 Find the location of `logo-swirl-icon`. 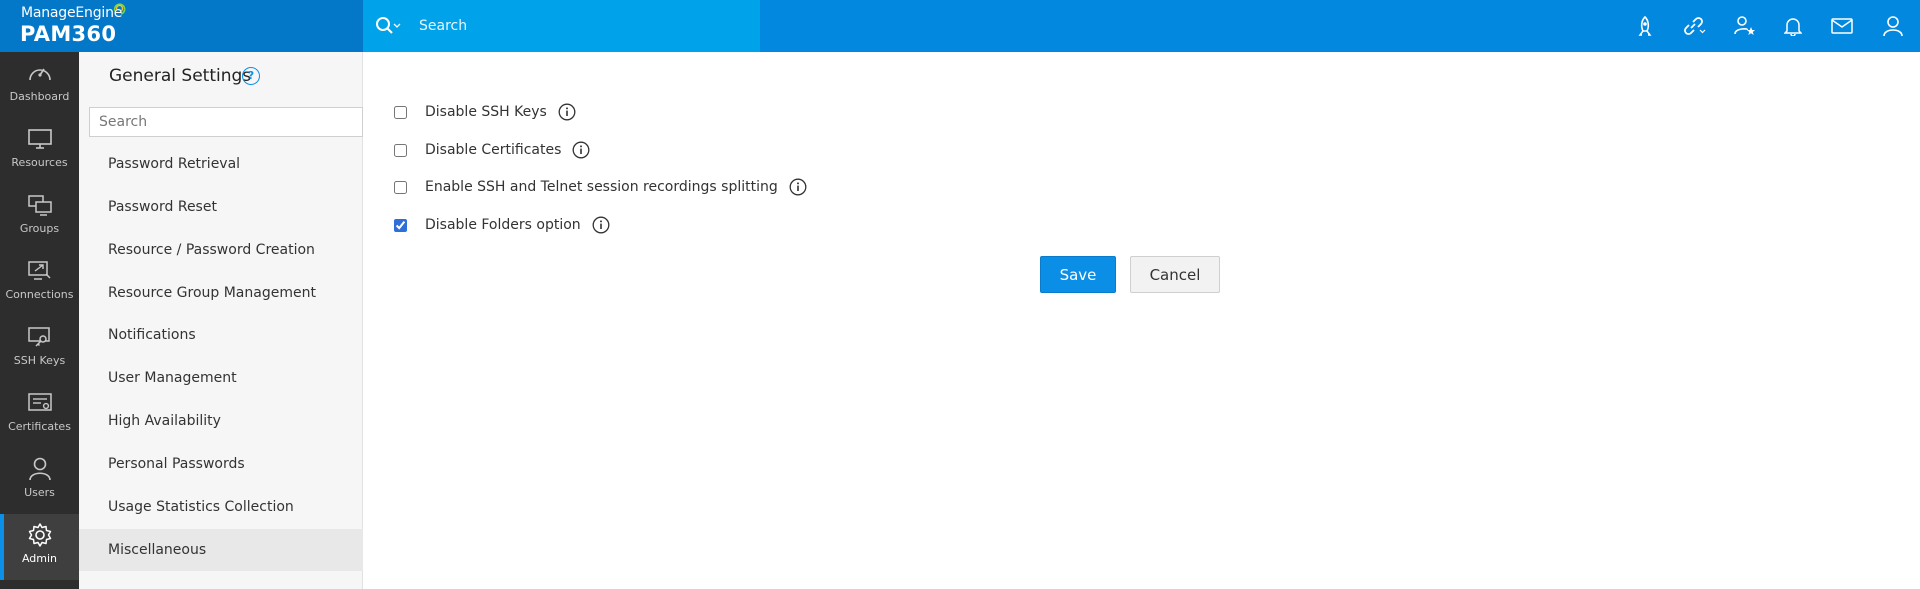

logo-swirl-icon is located at coordinates (119, 9).